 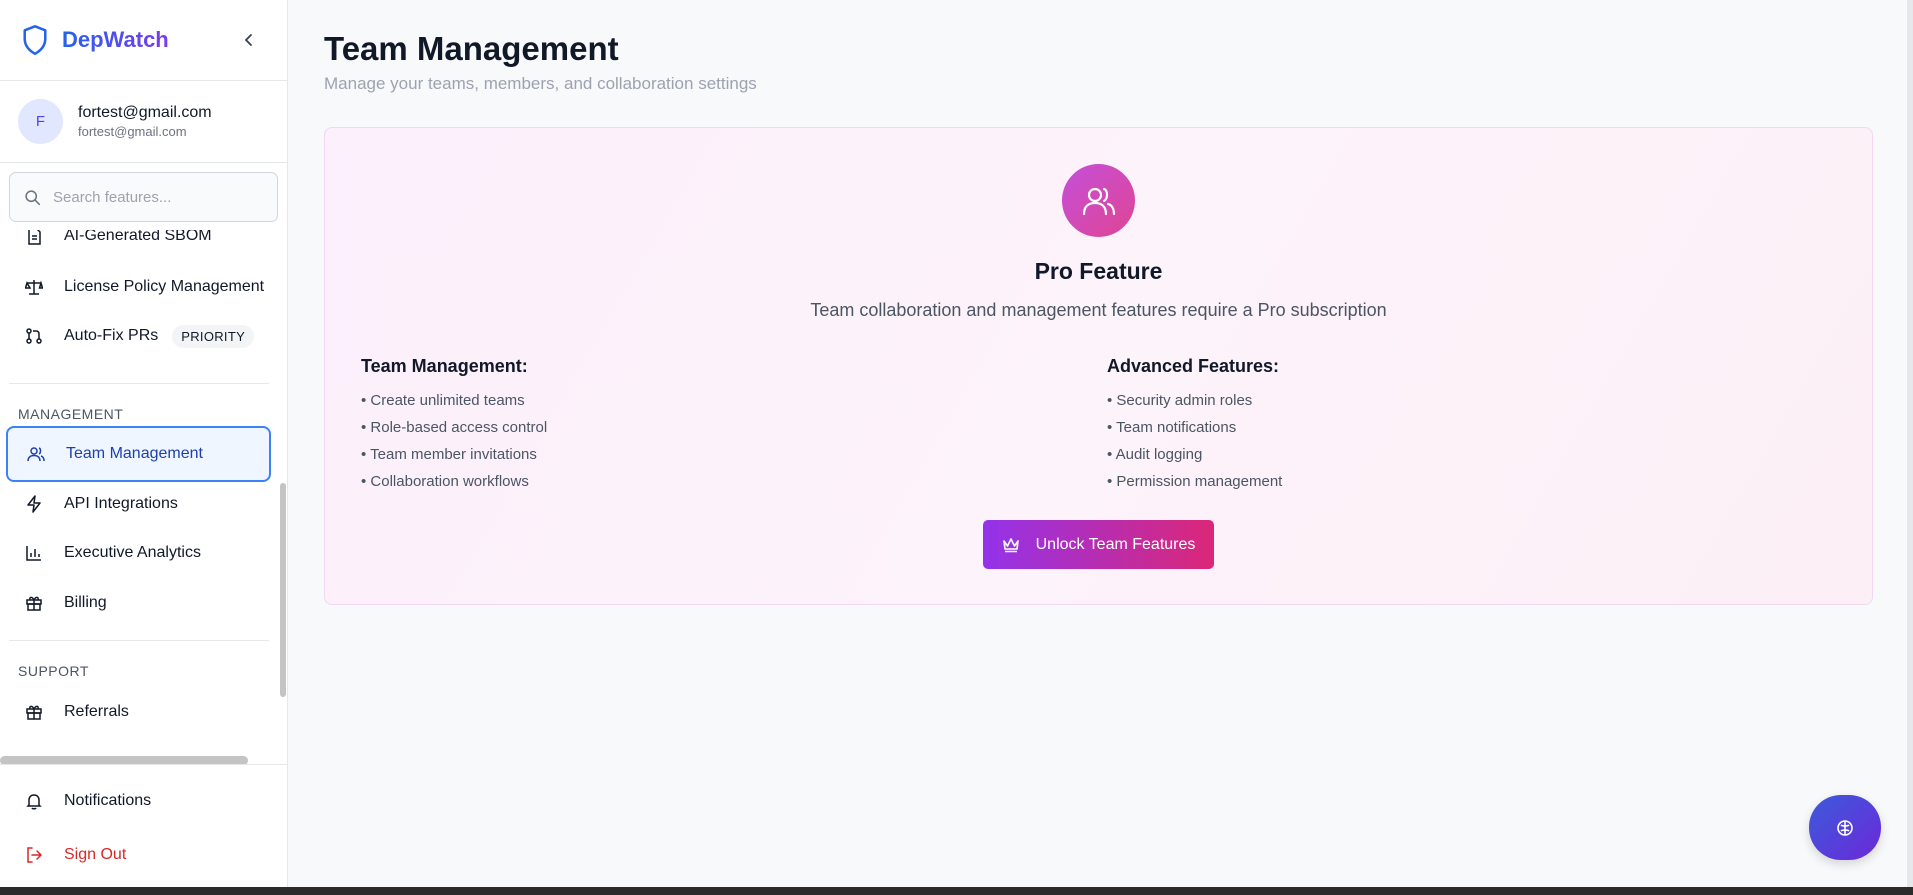 What do you see at coordinates (1195, 481) in the screenshot?
I see `feature-item: • Permission management` at bounding box center [1195, 481].